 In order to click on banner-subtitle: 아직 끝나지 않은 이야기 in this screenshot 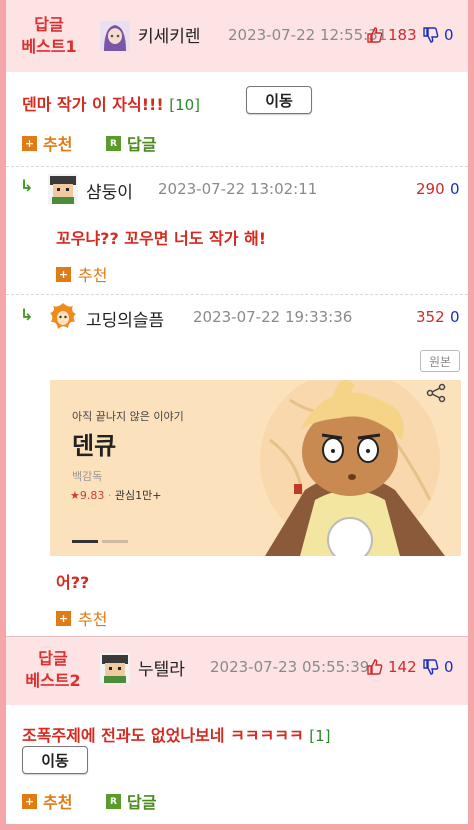, I will do `click(128, 416)`.